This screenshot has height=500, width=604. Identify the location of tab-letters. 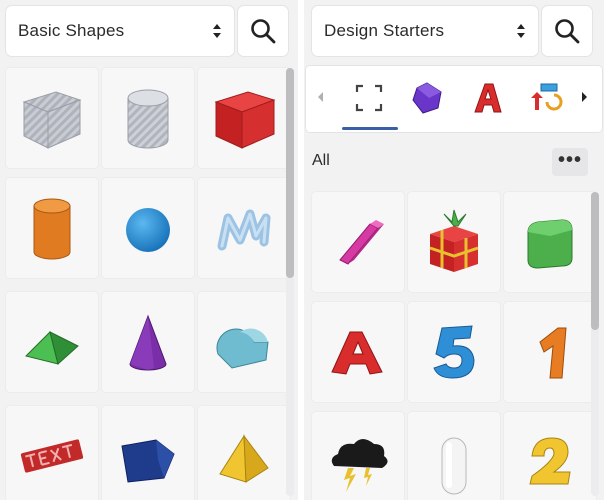
(487, 98).